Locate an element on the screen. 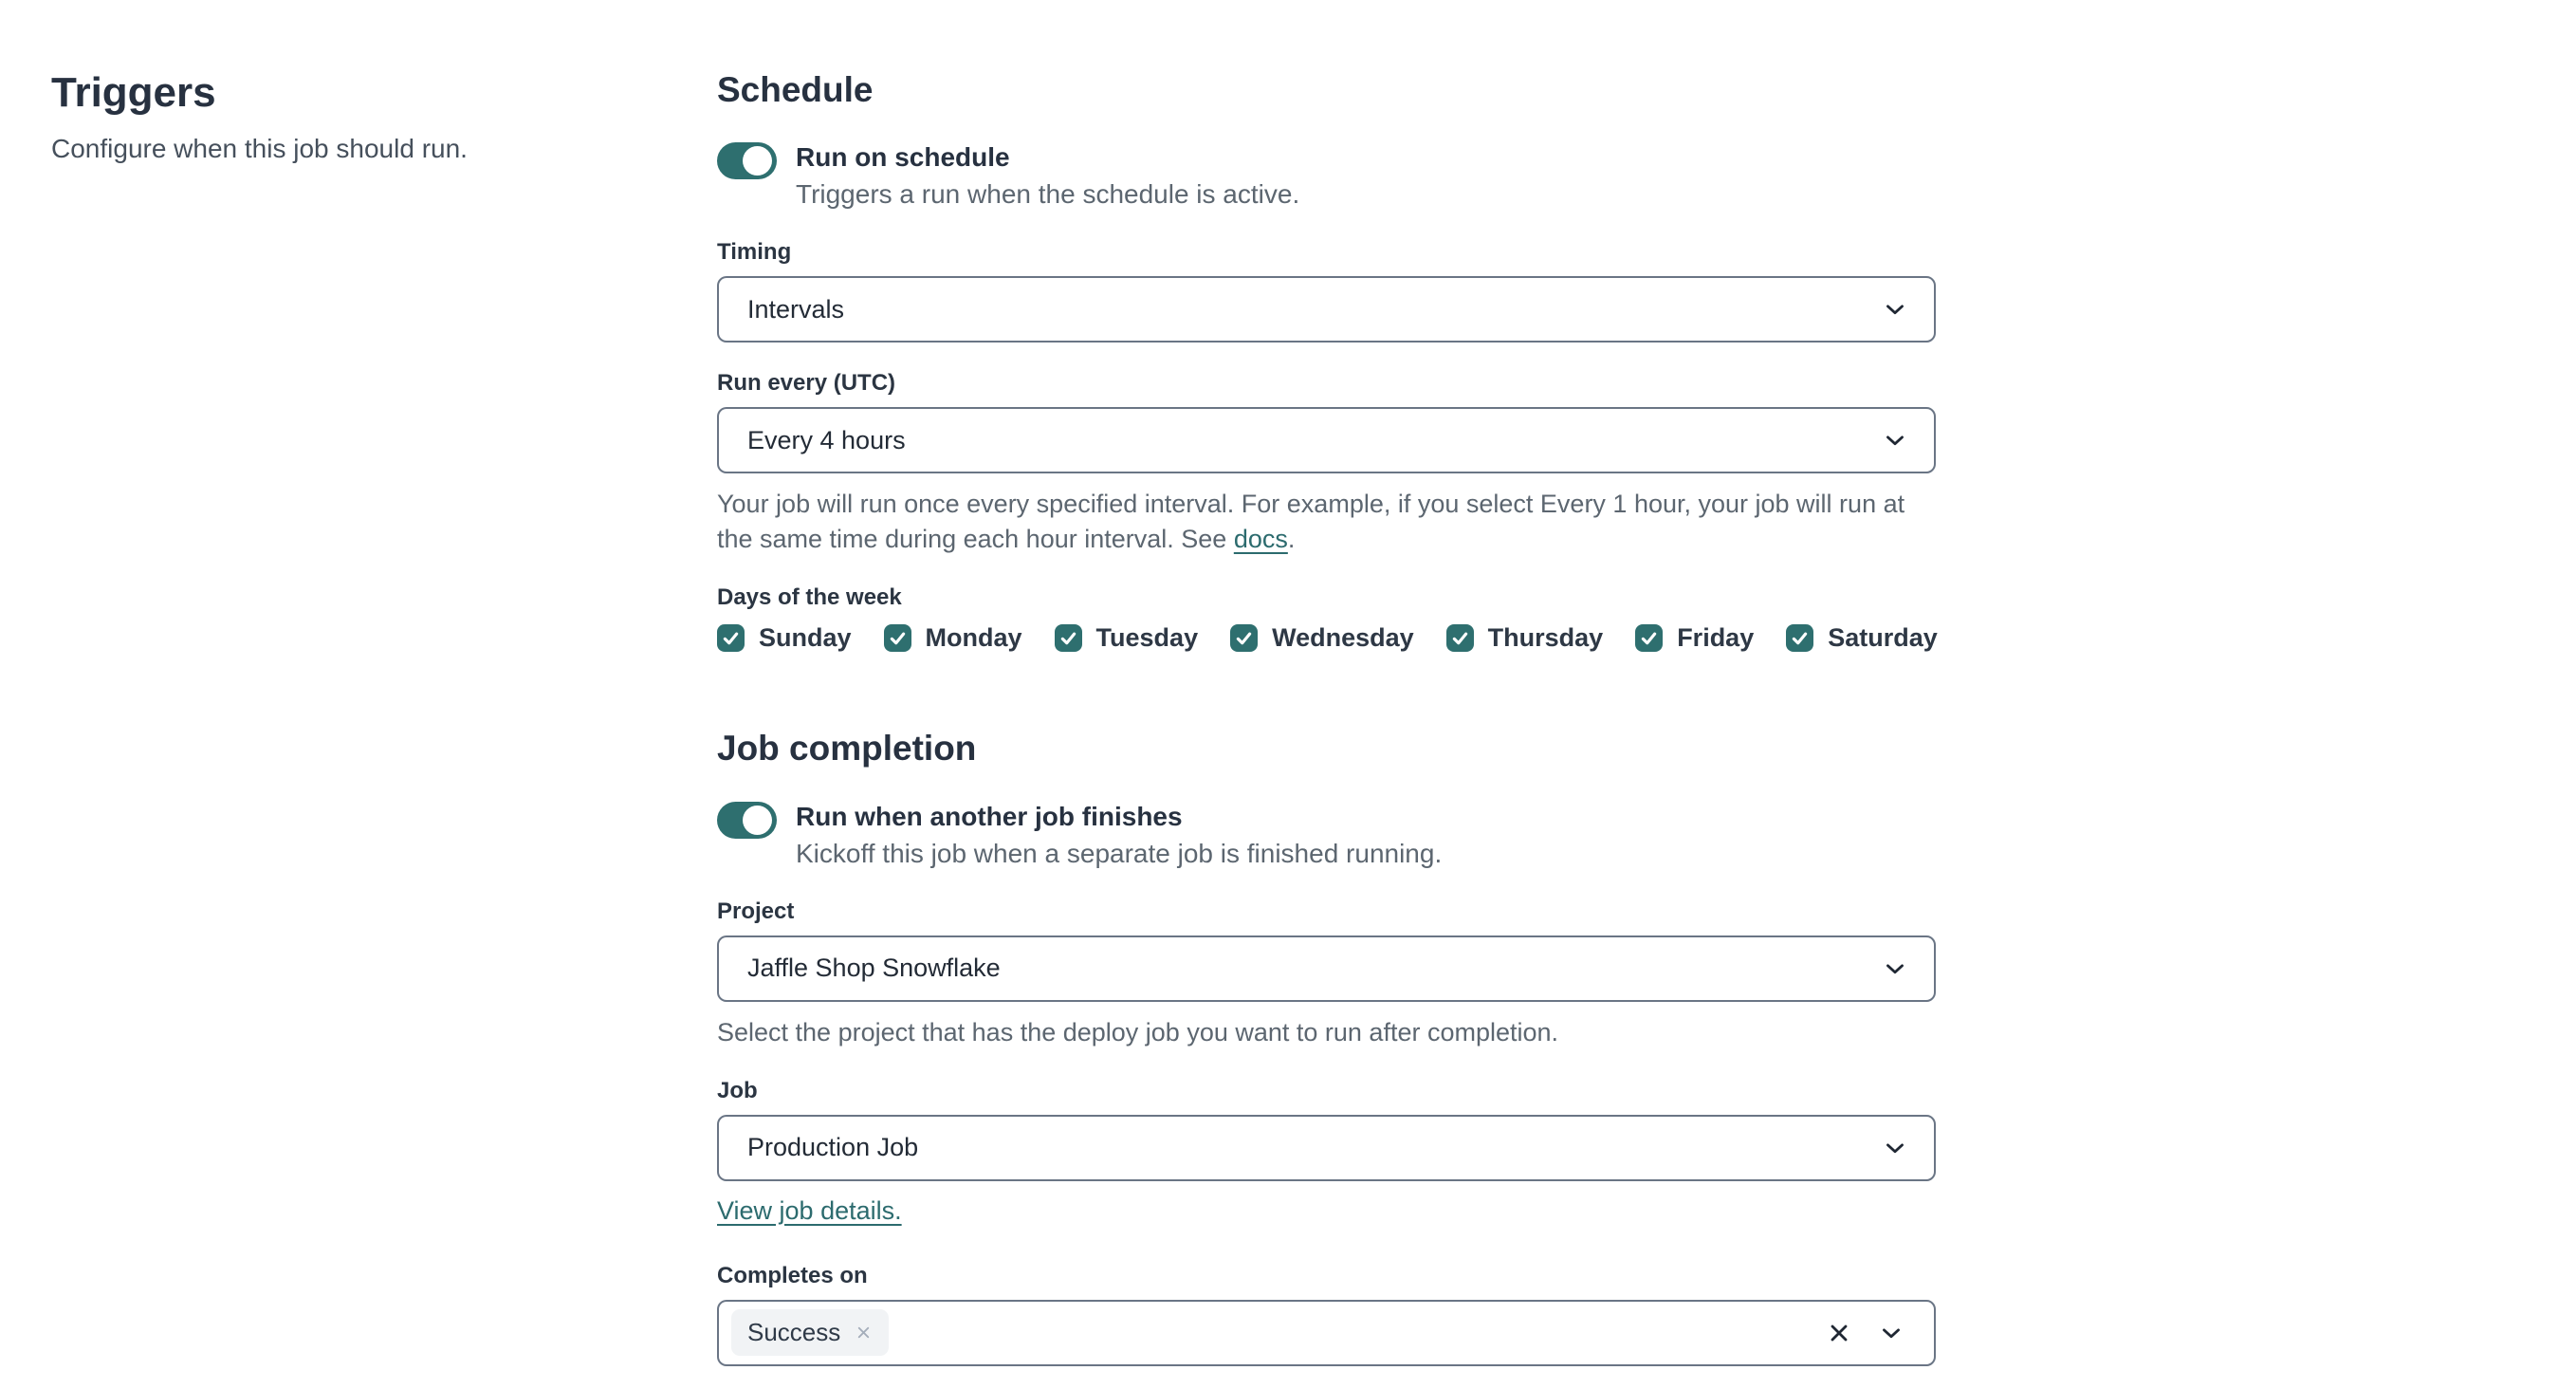 The width and height of the screenshot is (2576, 1389). job-select: Production Job is located at coordinates (1326, 1147).